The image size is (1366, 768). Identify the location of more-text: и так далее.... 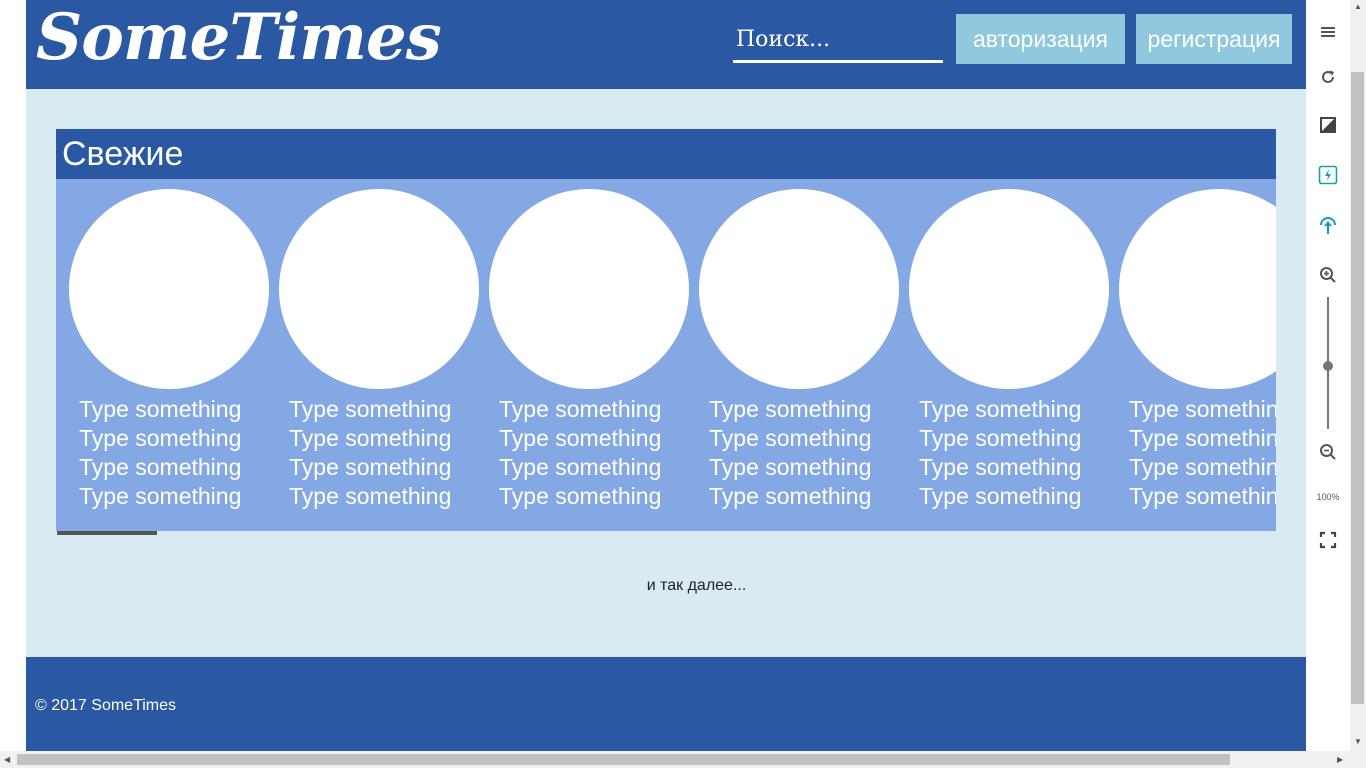
(696, 585).